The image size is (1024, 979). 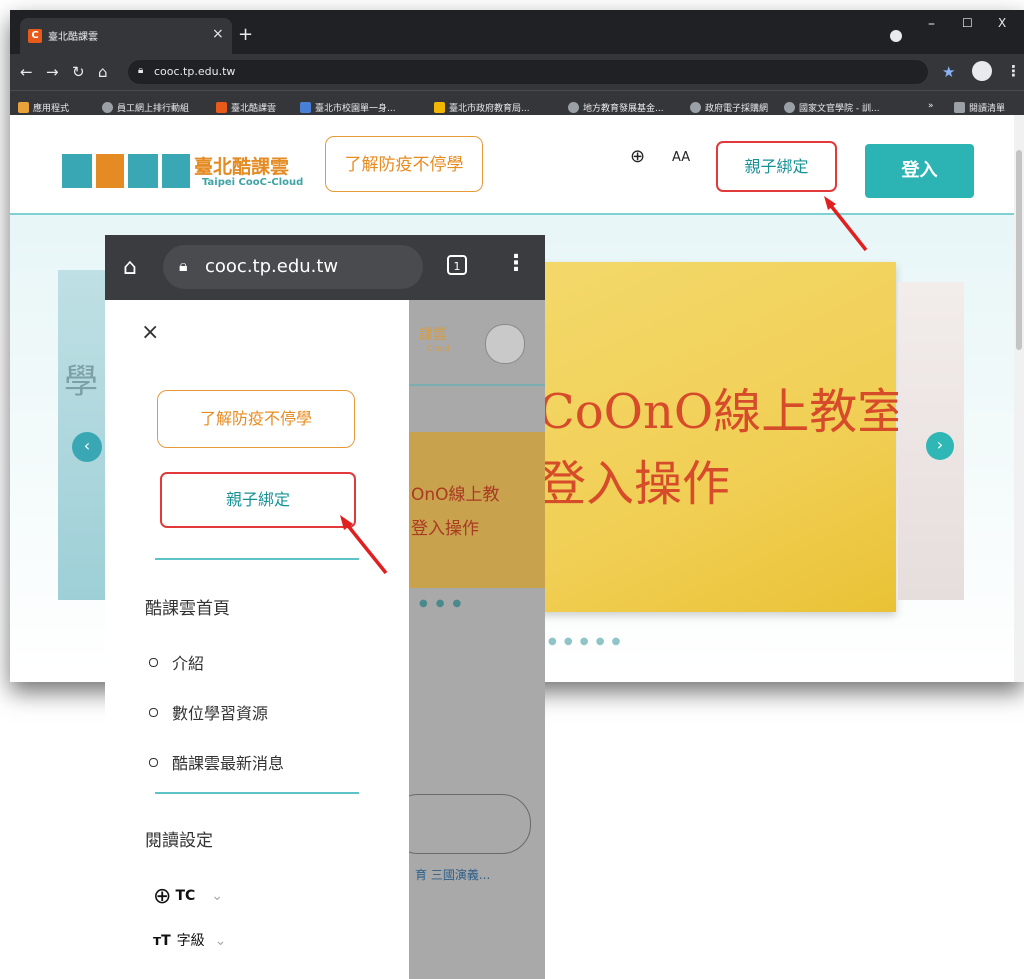 I want to click on arrow-to-mobile-bind-icon, so click(x=364, y=545).